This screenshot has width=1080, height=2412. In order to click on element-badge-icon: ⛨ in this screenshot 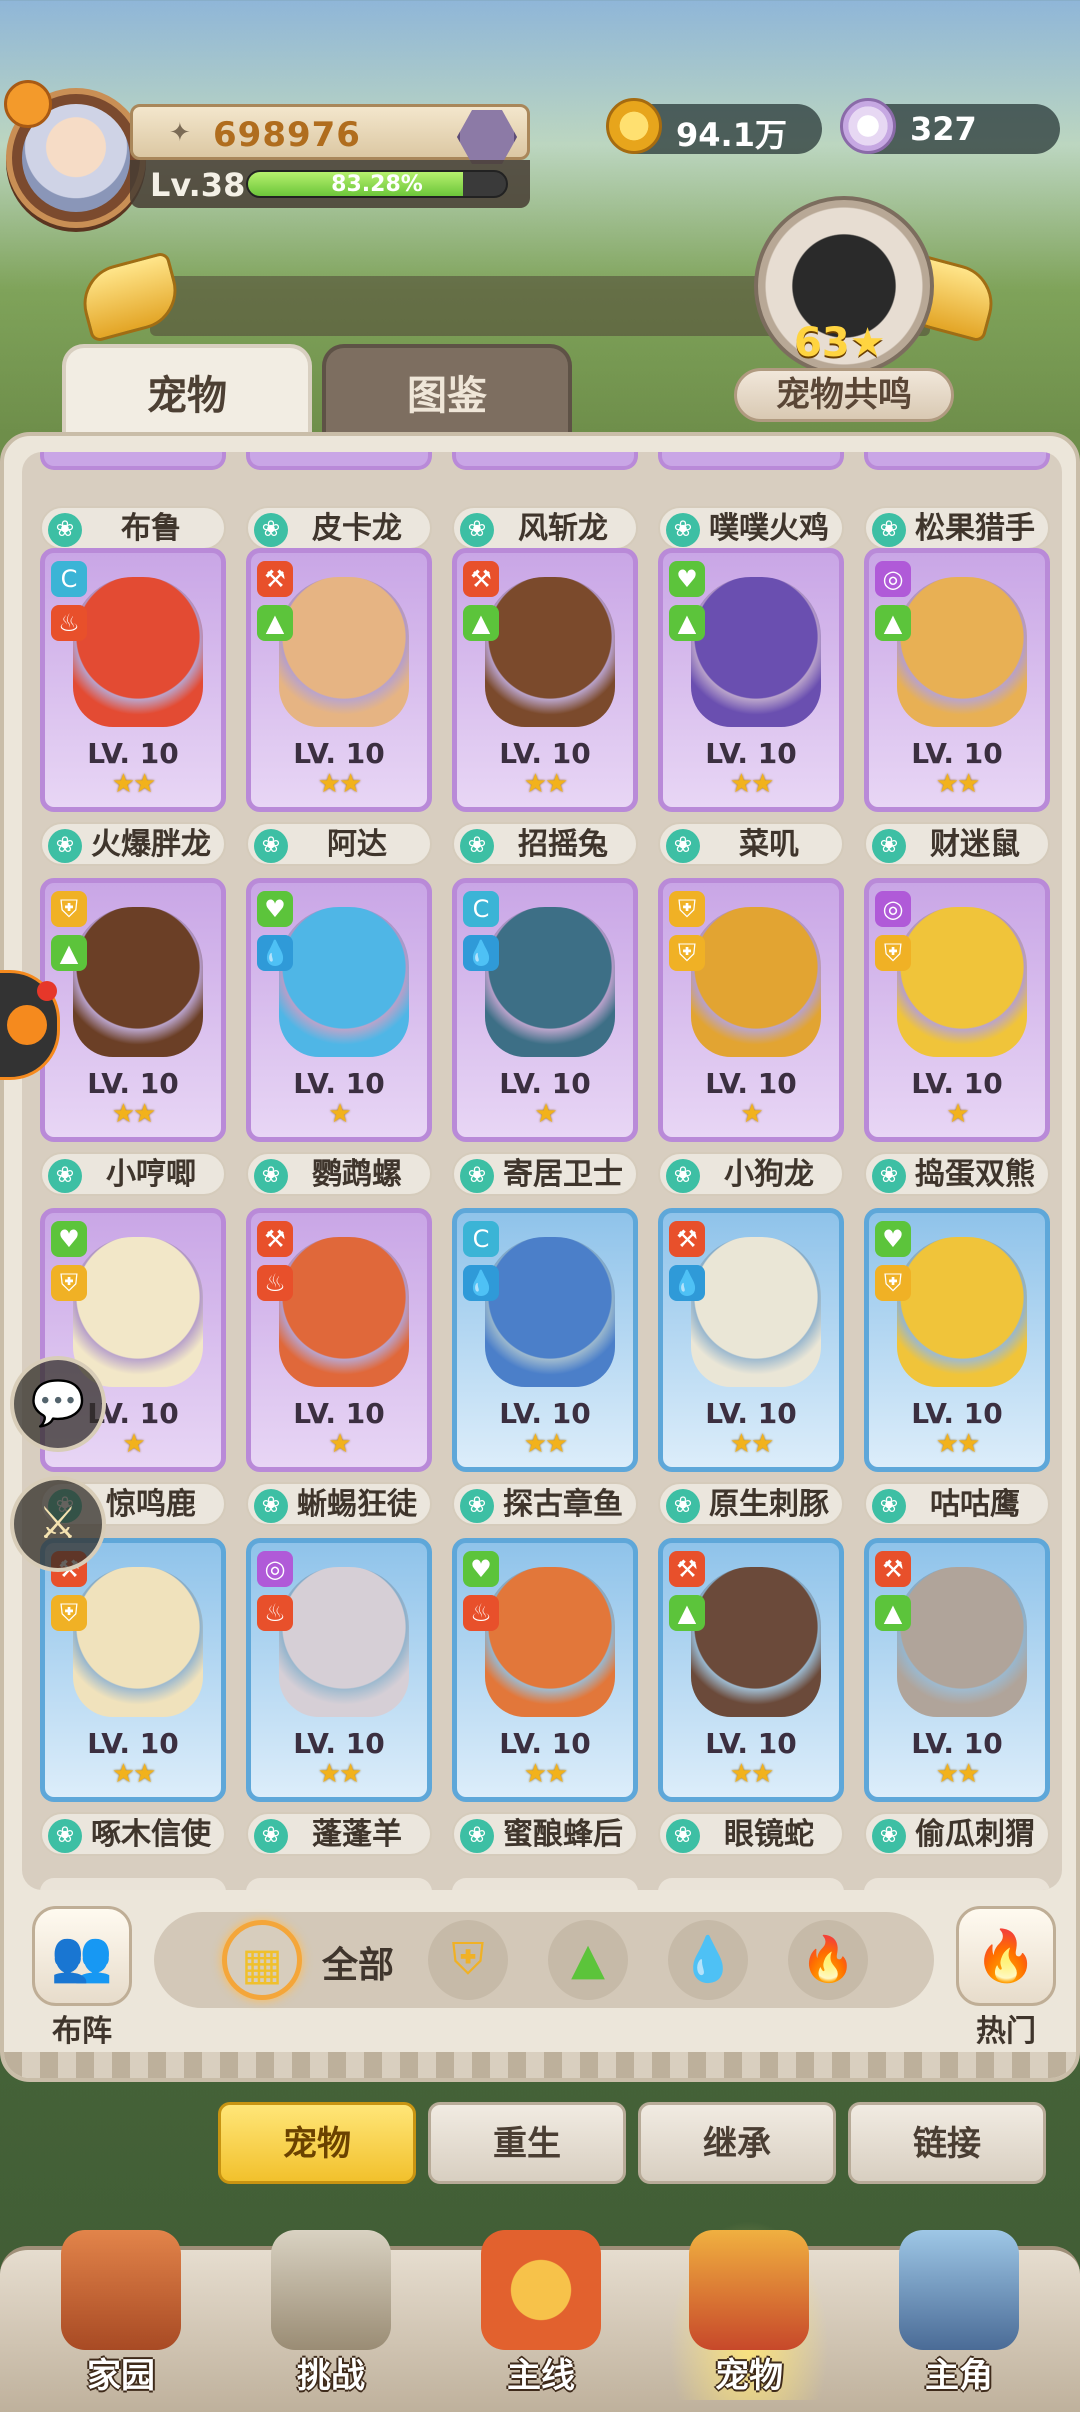, I will do `click(893, 1283)`.